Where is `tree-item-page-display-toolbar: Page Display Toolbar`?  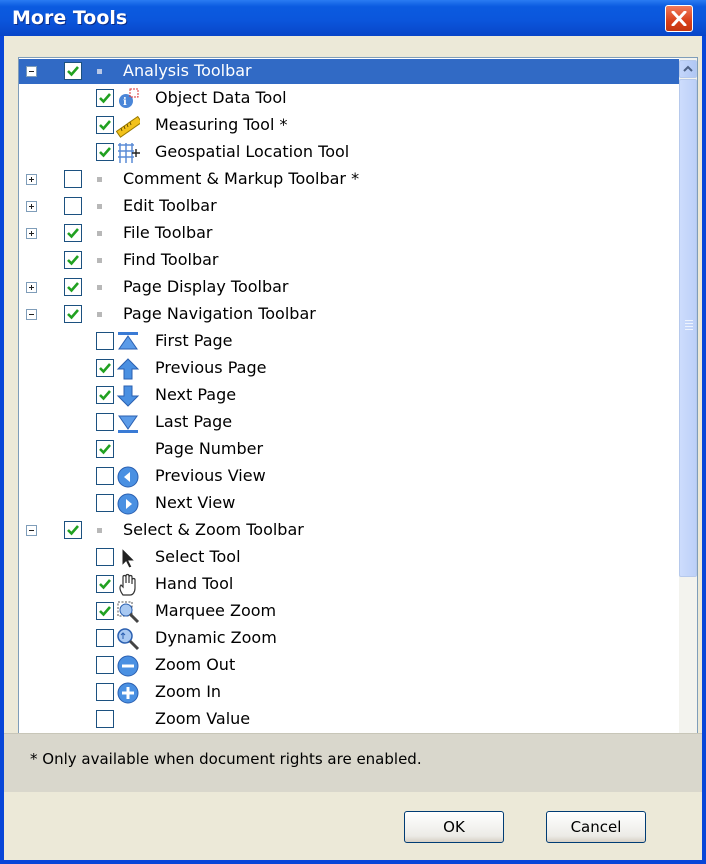
tree-item-page-display-toolbar: Page Display Toolbar is located at coordinates (349, 287).